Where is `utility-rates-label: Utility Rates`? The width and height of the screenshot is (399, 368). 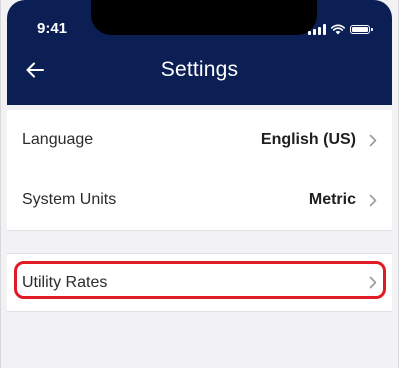
utility-rates-label: Utility Rates is located at coordinates (65, 282).